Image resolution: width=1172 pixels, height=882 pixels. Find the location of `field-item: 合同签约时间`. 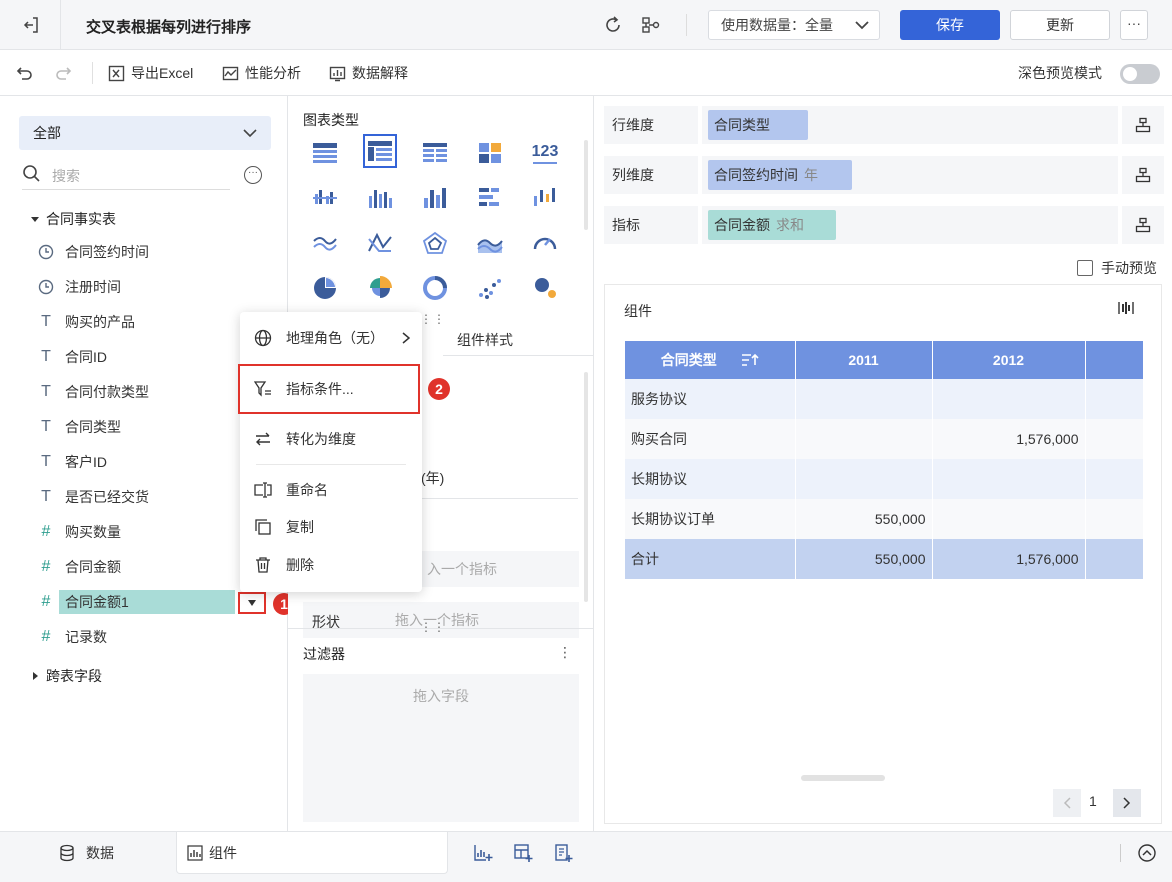

field-item: 合同签约时间 is located at coordinates (92, 252).